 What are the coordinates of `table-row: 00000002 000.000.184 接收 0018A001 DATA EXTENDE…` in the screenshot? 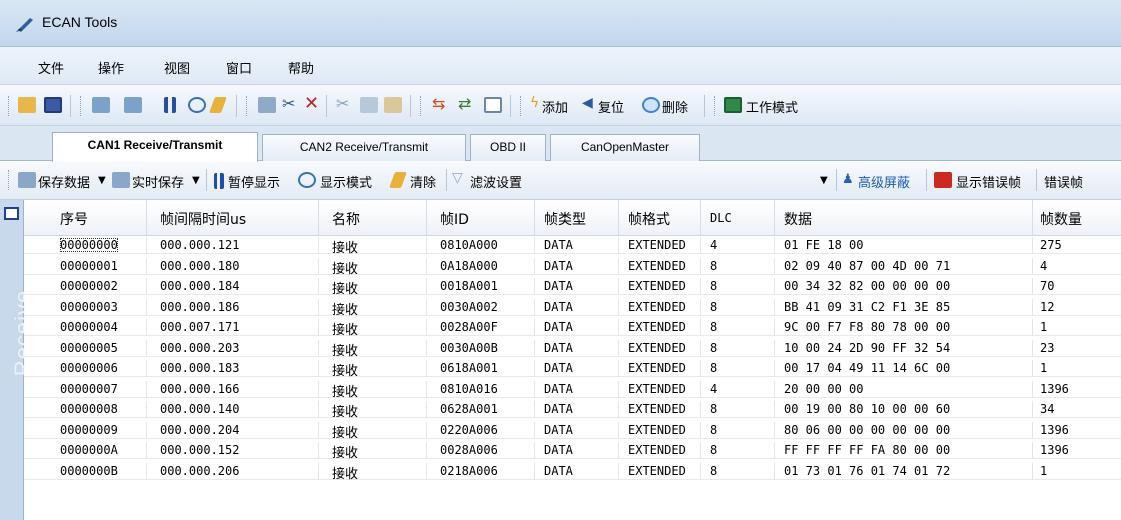 It's located at (572, 287).